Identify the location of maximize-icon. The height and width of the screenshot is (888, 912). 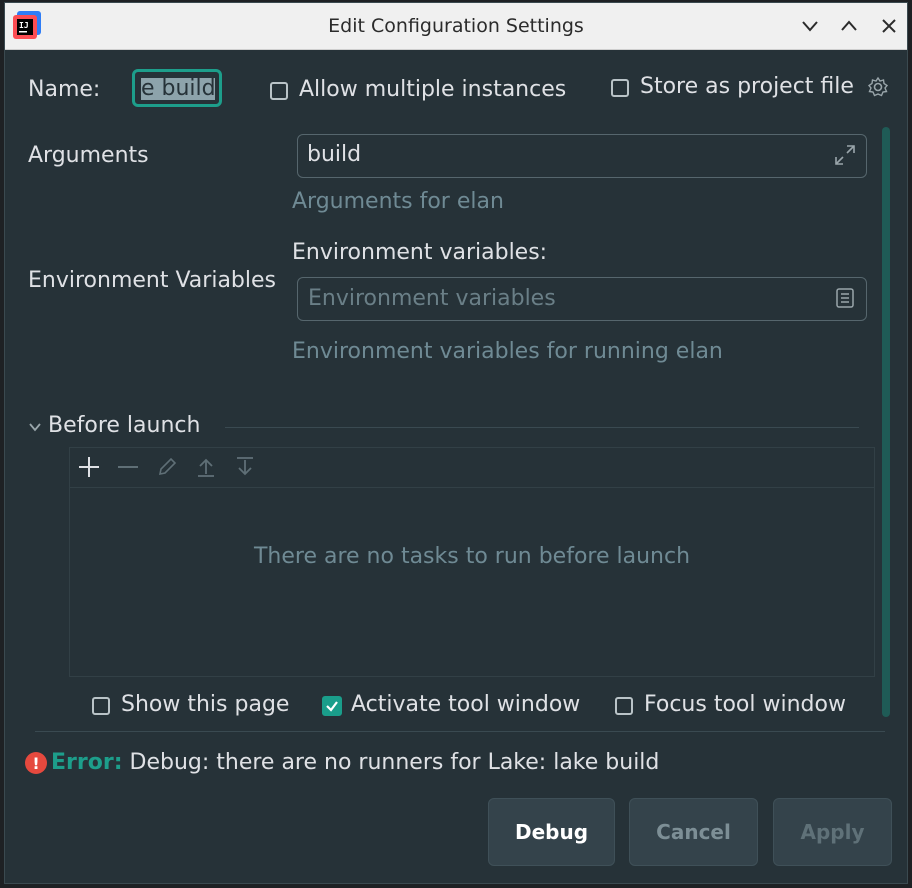
(849, 26).